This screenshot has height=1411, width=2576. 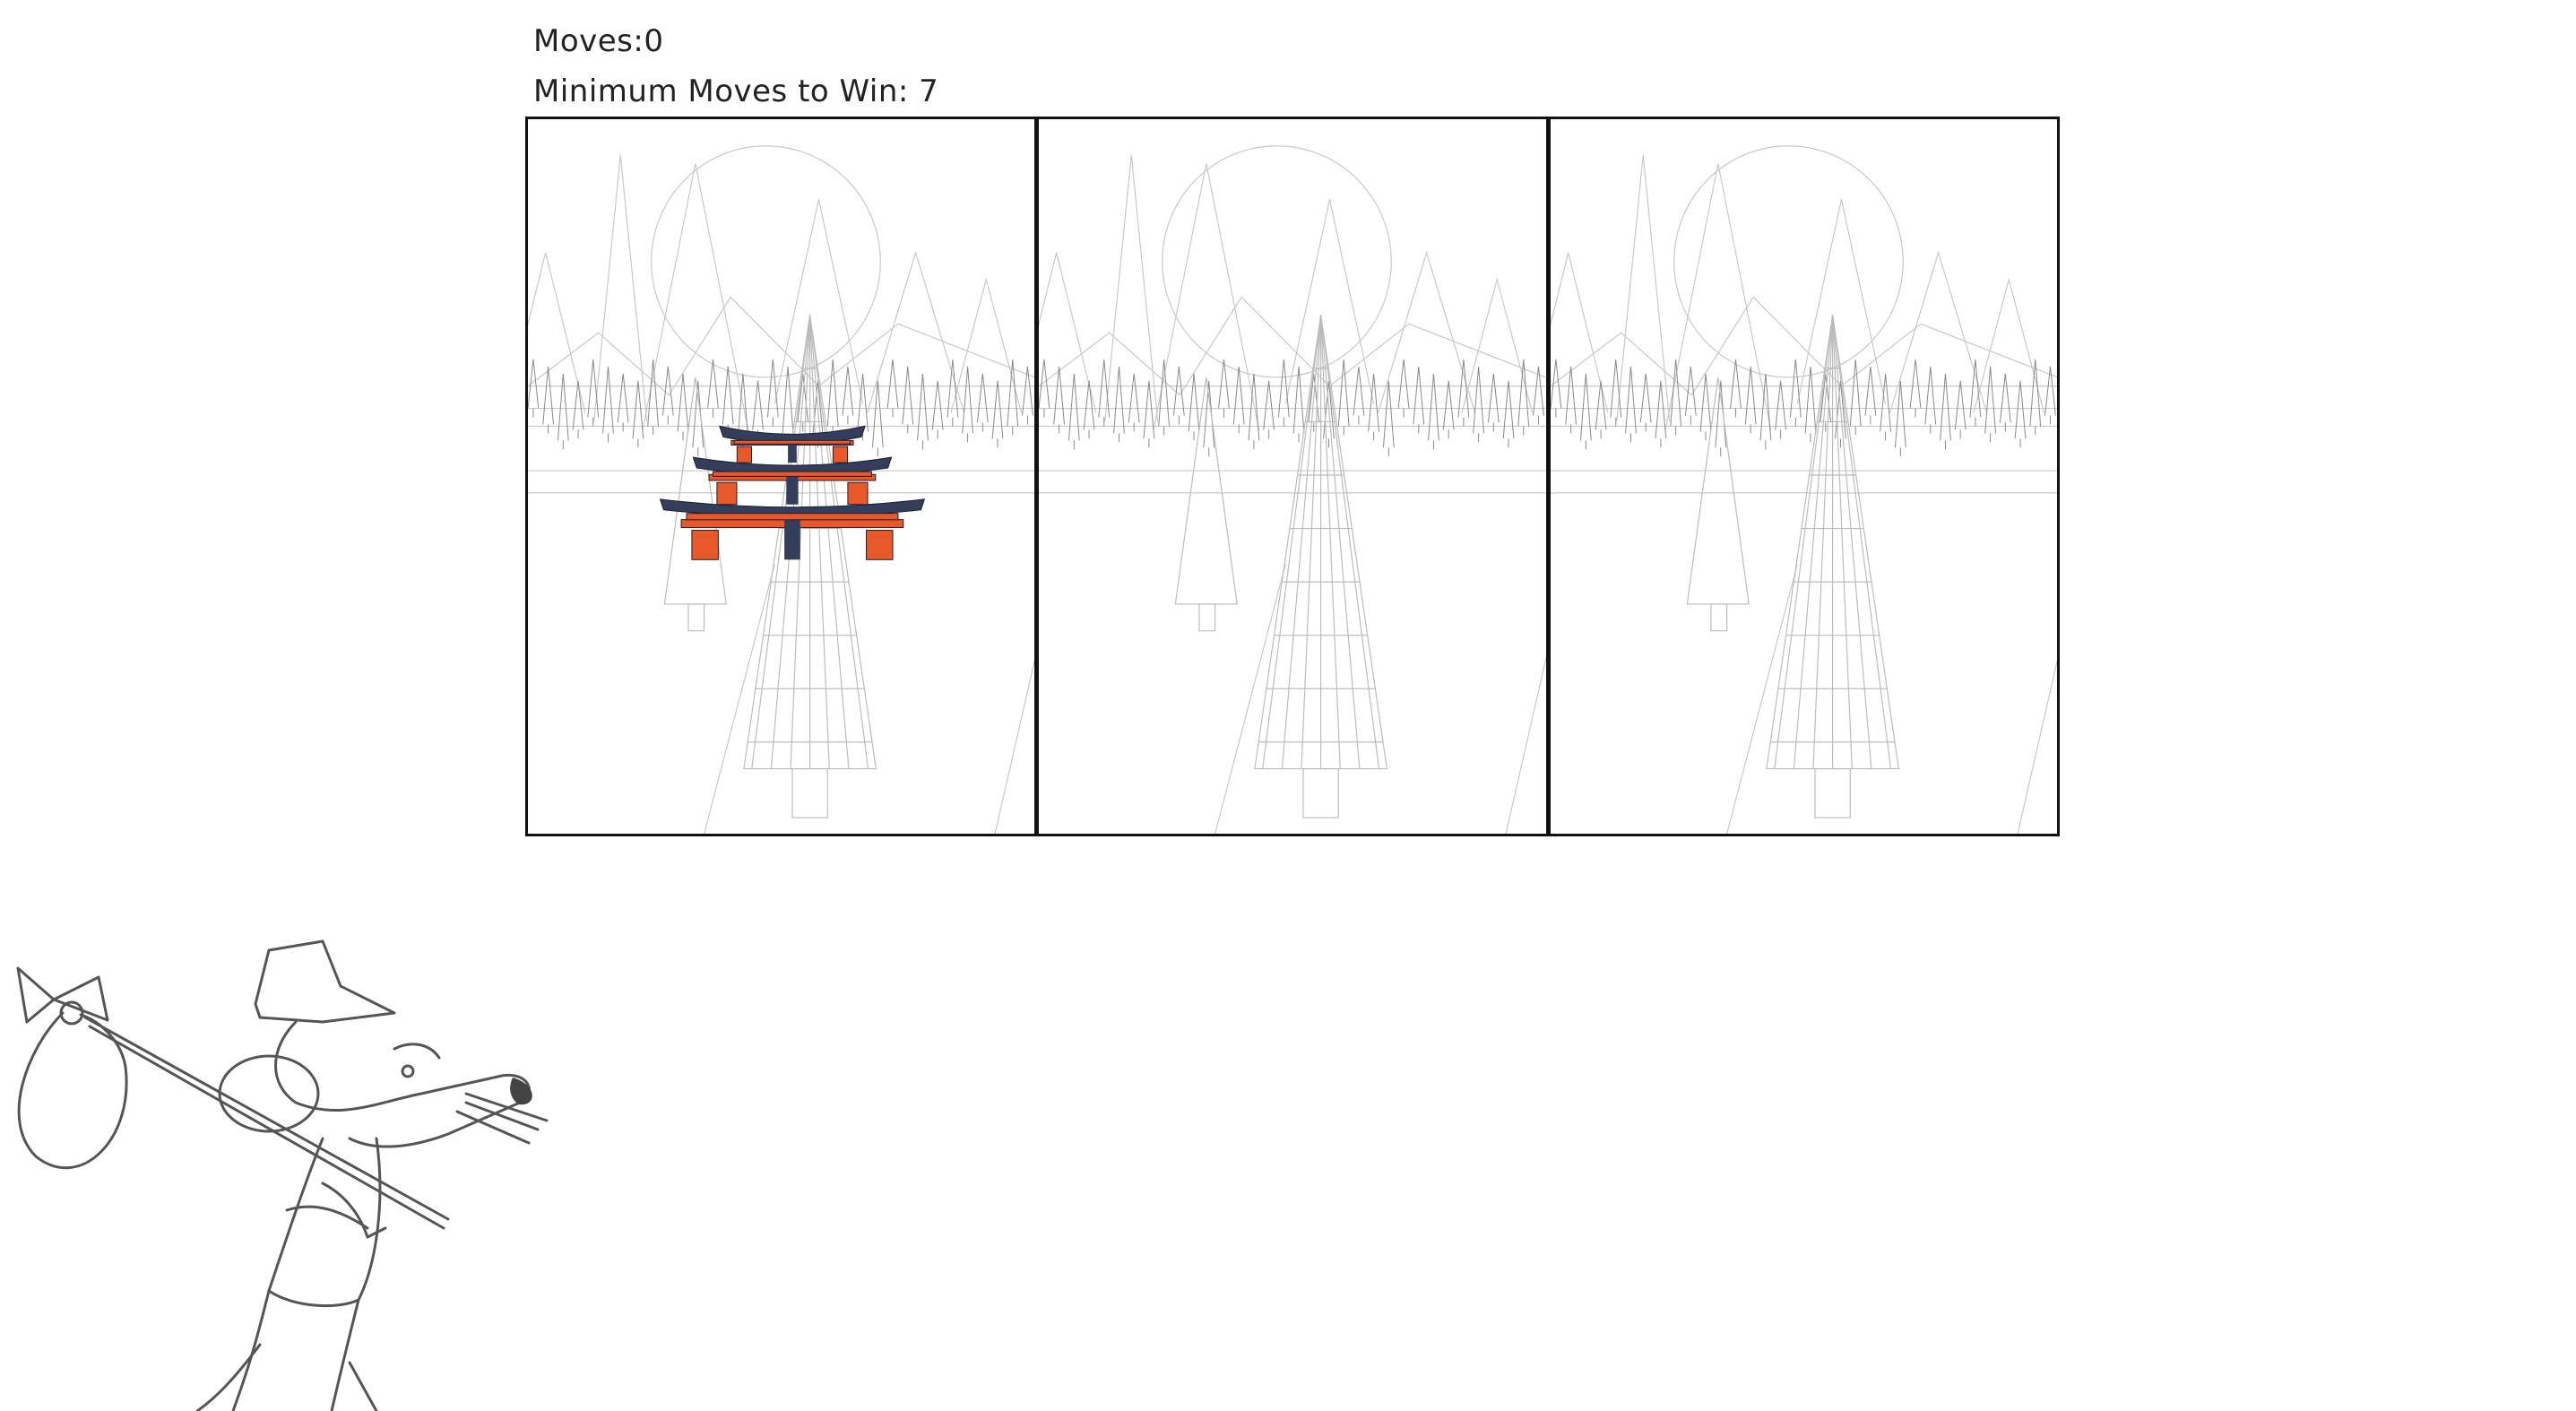 What do you see at coordinates (588, 41) in the screenshot?
I see `moves-label: Moves:` at bounding box center [588, 41].